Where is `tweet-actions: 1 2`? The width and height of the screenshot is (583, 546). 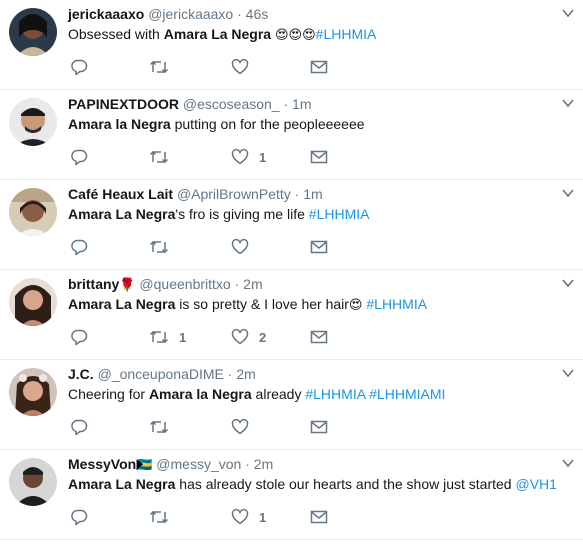 tweet-actions: 1 2 is located at coordinates (218, 337).